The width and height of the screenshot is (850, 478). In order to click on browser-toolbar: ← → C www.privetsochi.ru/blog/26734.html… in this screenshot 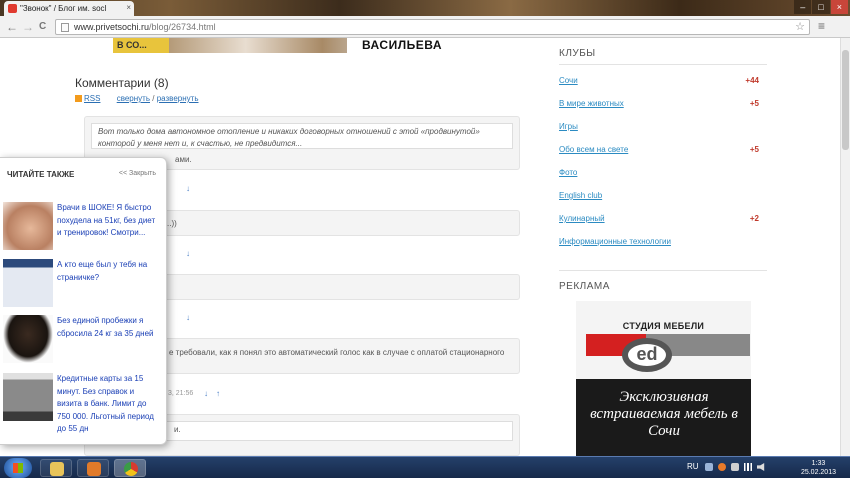, I will do `click(425, 27)`.